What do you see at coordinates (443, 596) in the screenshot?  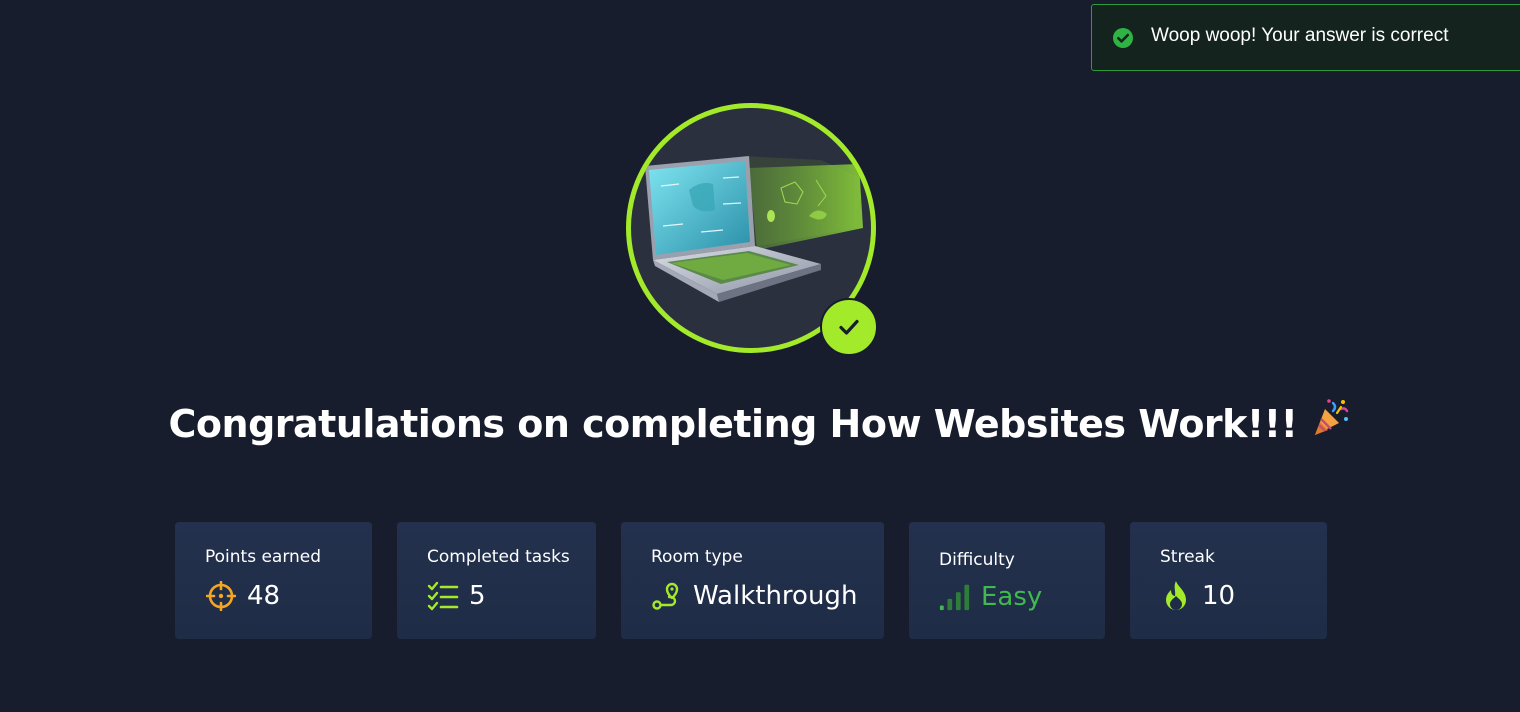 I see `checklist-icon` at bounding box center [443, 596].